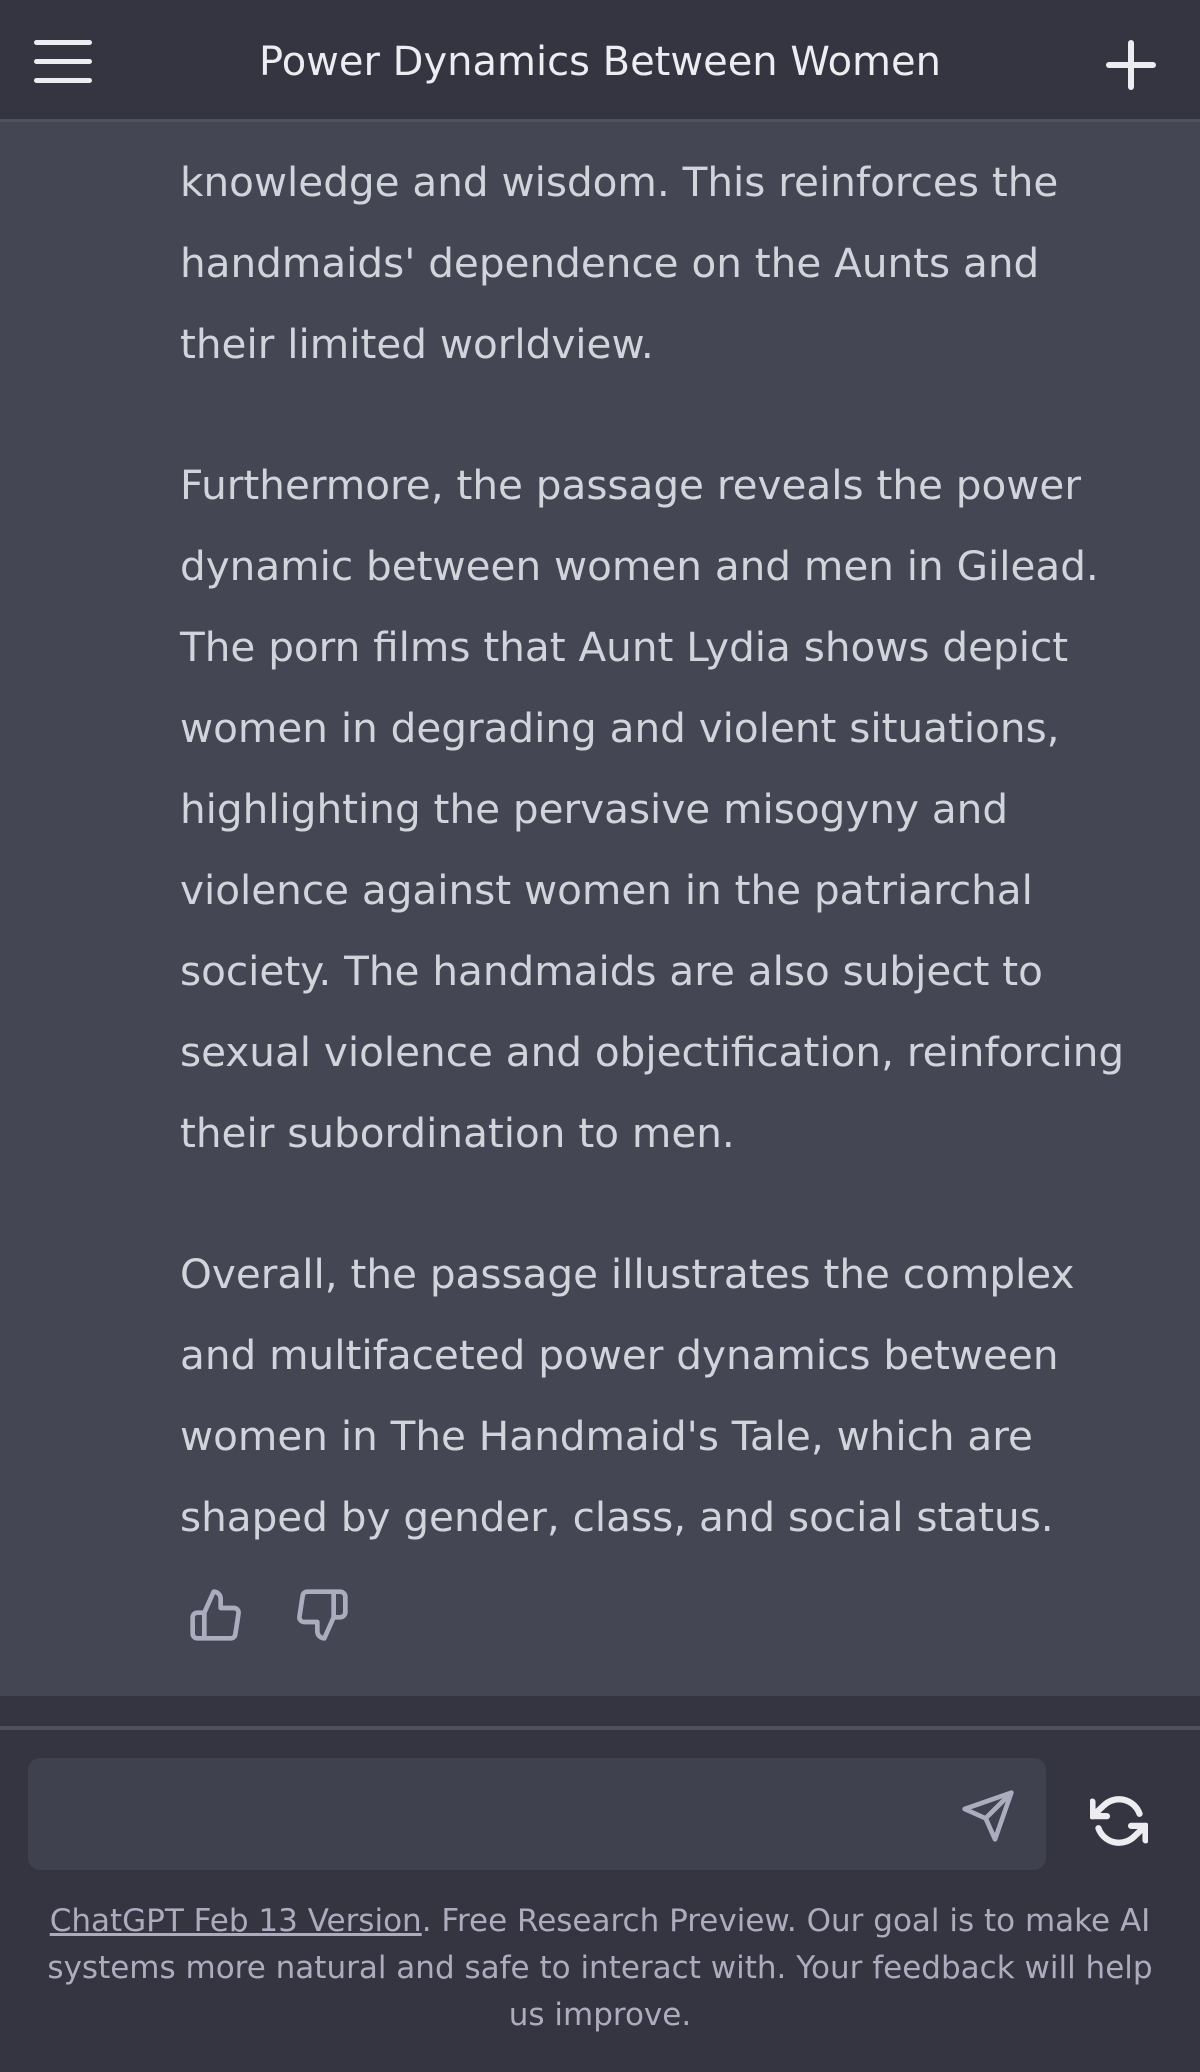  I want to click on regenerate-icon, so click(1119, 1821).